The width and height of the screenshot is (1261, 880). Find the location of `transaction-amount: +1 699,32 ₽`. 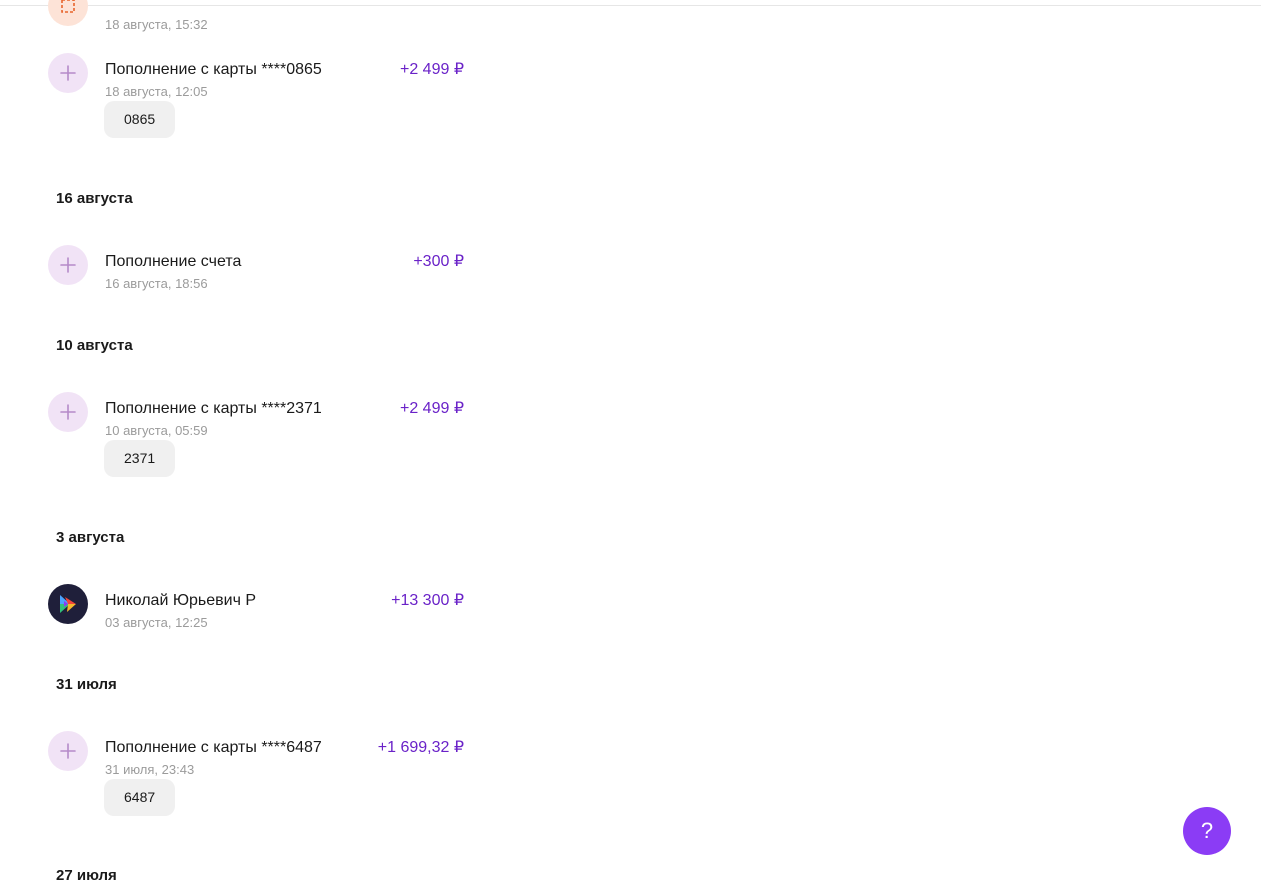

transaction-amount: +1 699,32 ₽ is located at coordinates (420, 747).